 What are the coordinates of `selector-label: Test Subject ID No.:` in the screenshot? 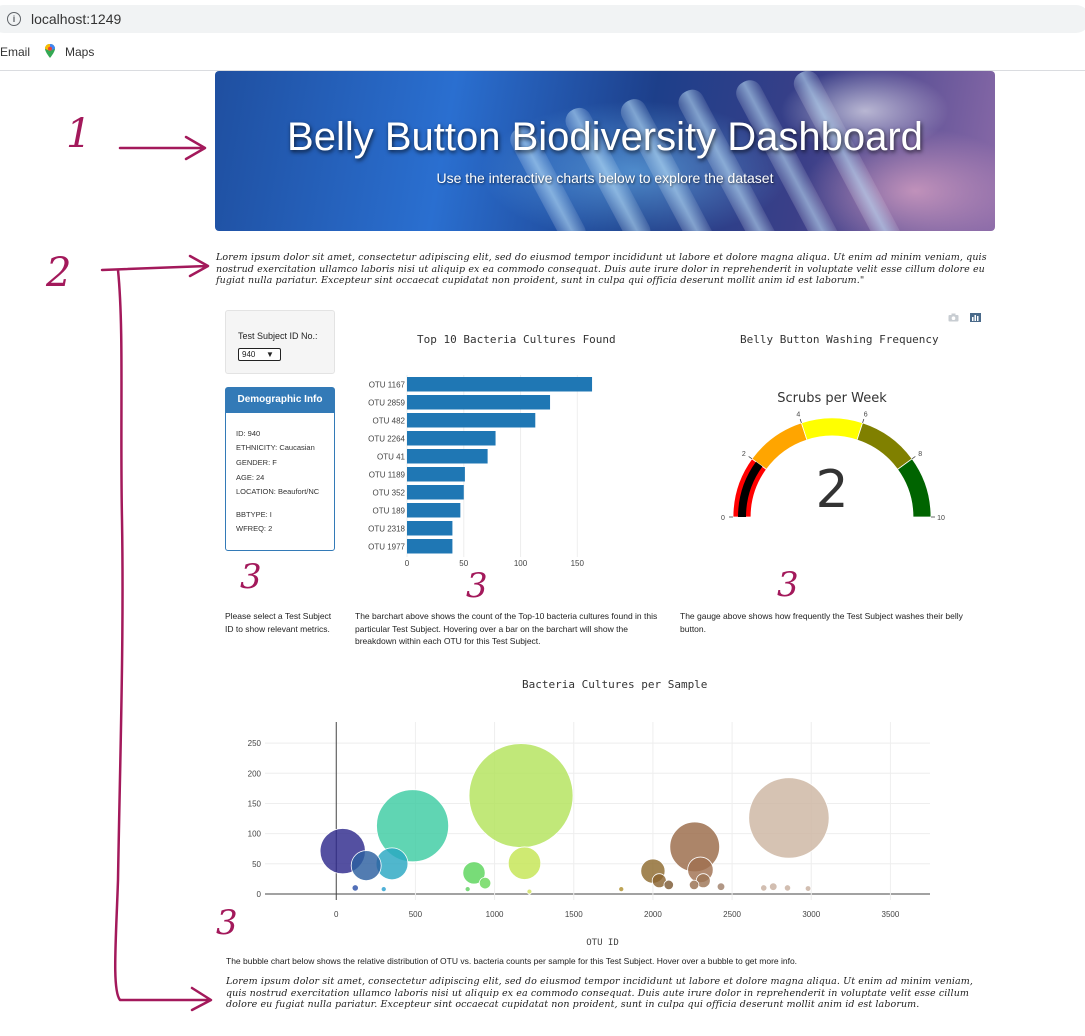 It's located at (278, 336).